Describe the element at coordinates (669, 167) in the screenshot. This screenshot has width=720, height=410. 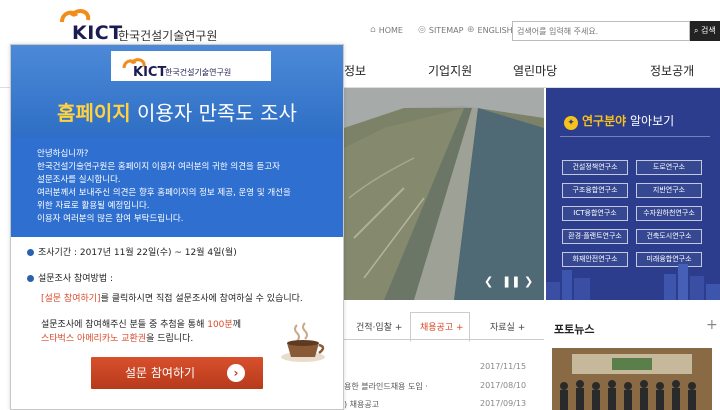
I see `research-button-road: 도로연구소` at that location.